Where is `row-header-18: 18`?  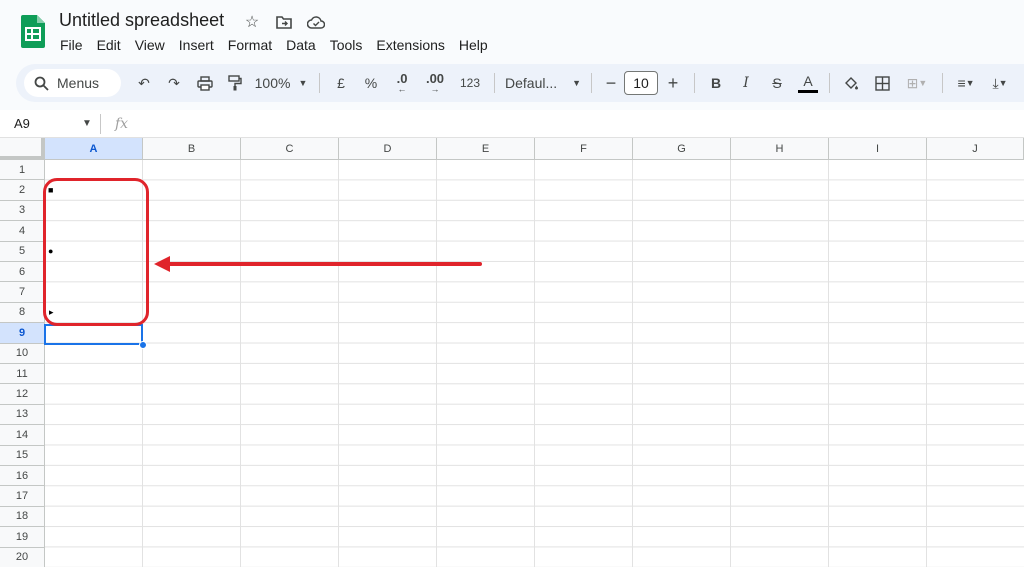
row-header-18: 18 is located at coordinates (22, 517).